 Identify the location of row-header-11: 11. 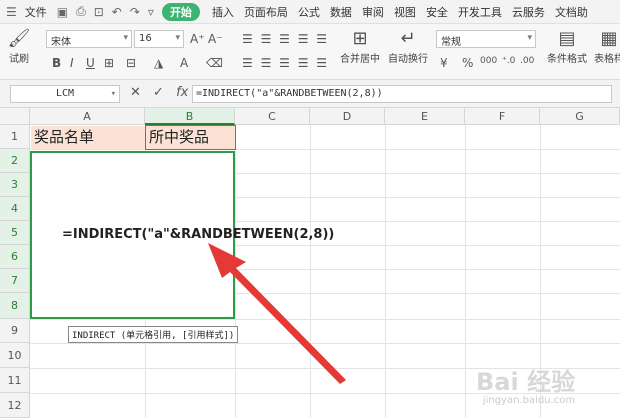
(15, 380).